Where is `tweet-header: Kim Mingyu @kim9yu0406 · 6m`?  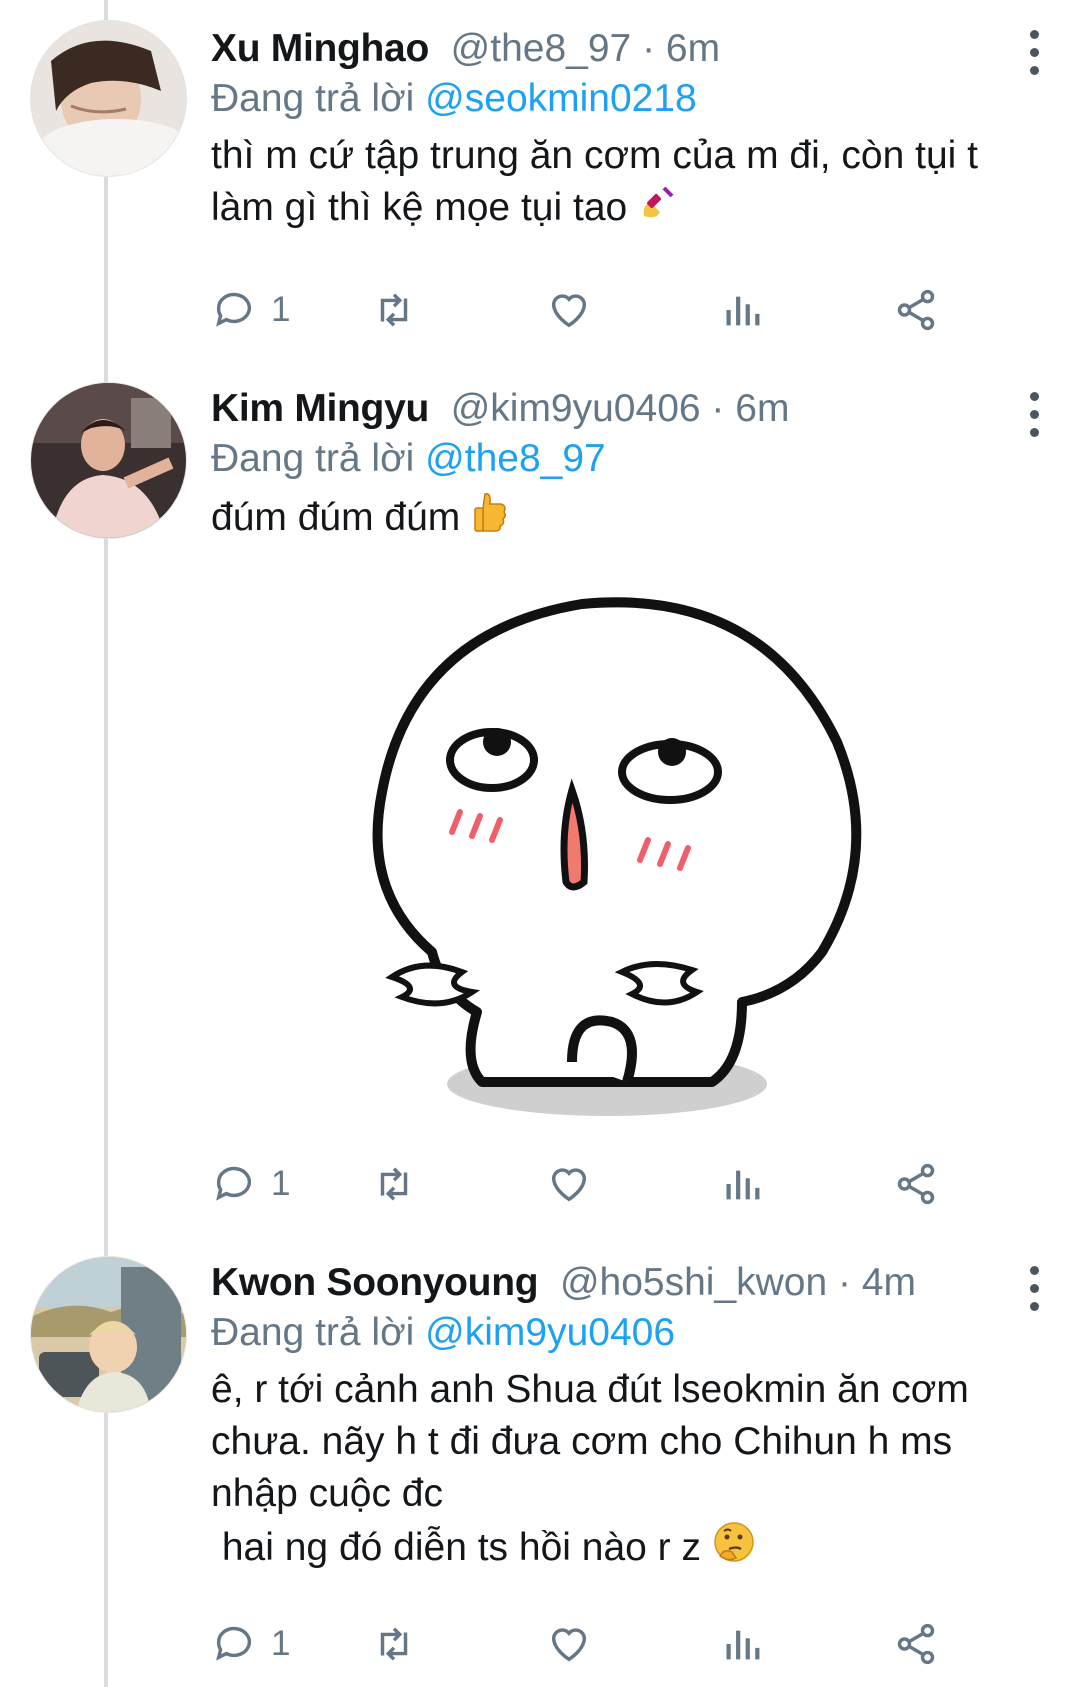 tweet-header: Kim Mingyu @kim9yu0406 · 6m is located at coordinates (625, 409).